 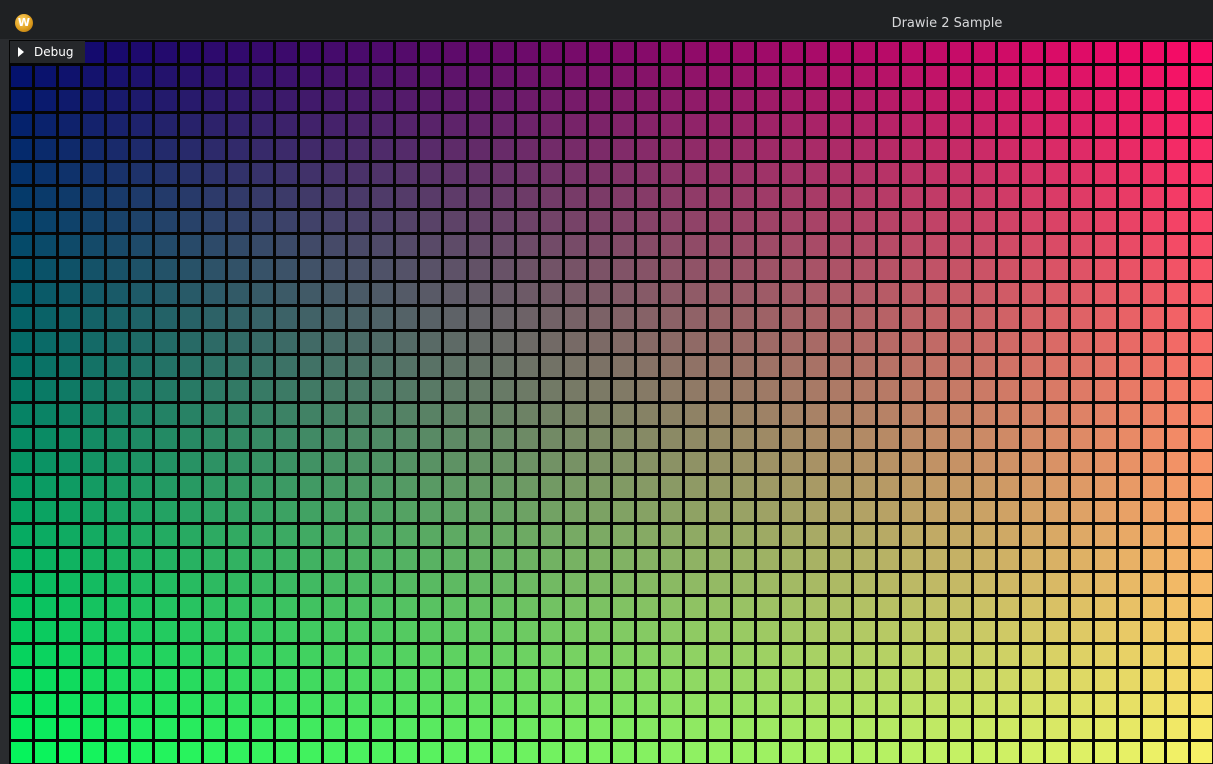 I want to click on debug-panel-header: Debug, so click(x=47, y=52).